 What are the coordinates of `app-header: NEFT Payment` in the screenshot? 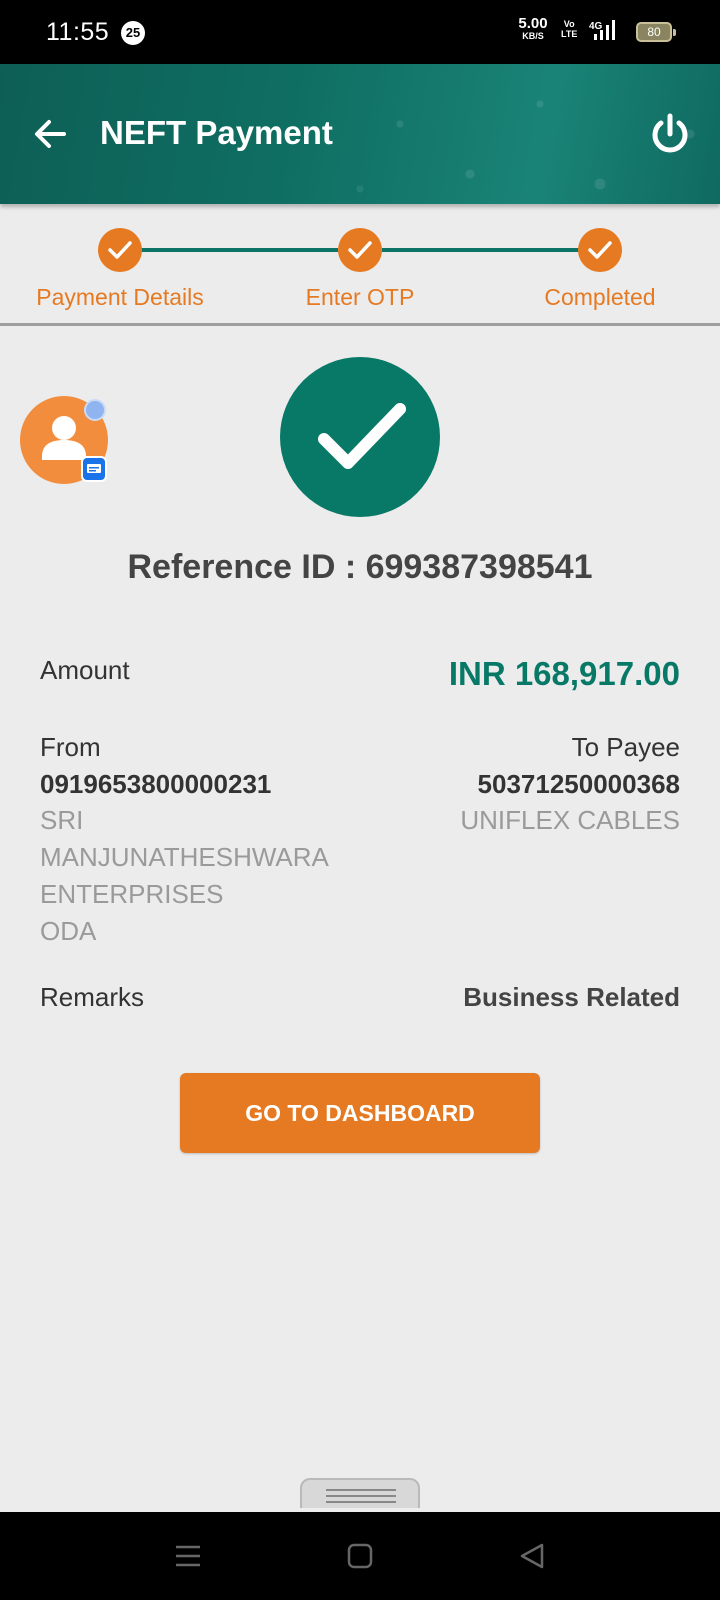 It's located at (360, 134).